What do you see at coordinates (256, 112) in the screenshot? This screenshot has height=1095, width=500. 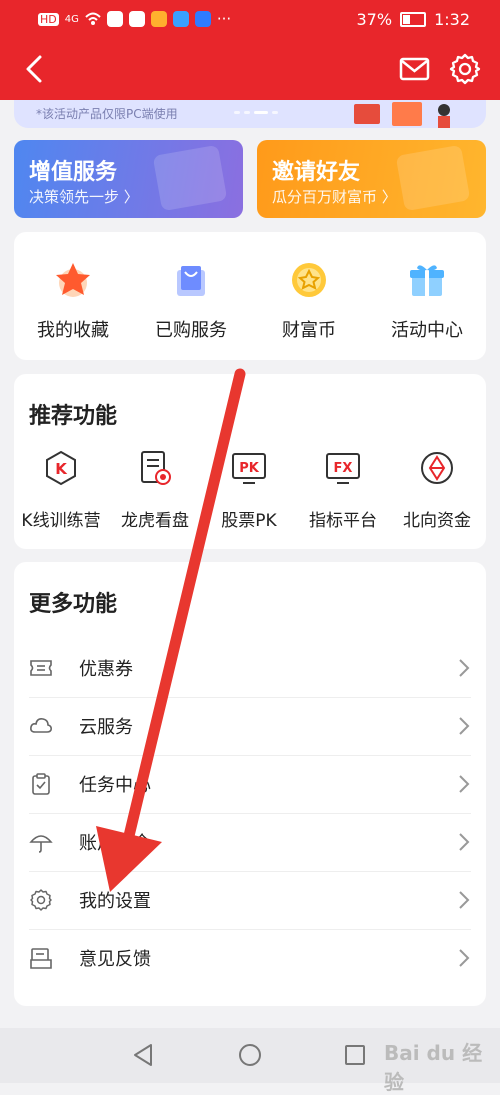 I see `carousel-dots` at bounding box center [256, 112].